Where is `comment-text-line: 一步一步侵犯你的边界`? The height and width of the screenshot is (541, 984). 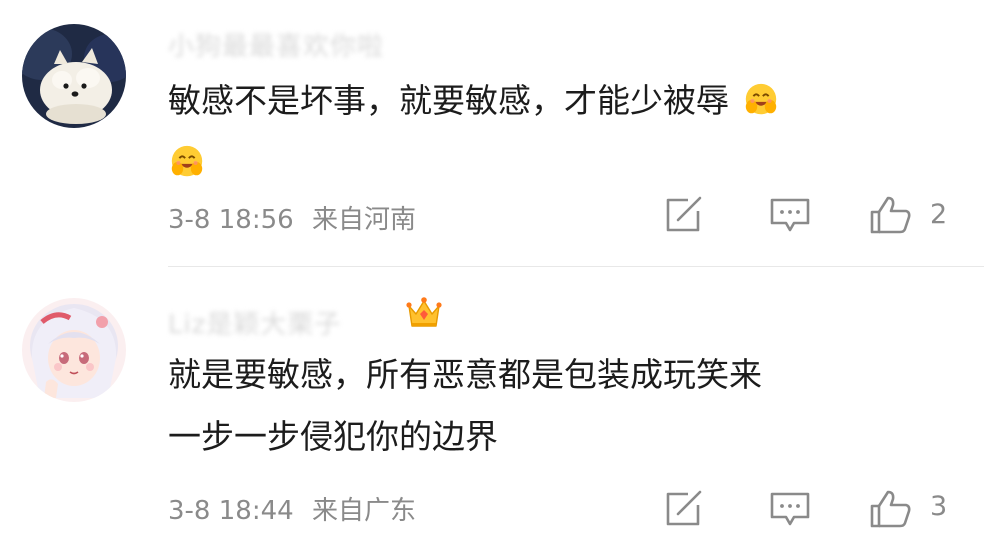
comment-text-line: 一步一步侵犯你的边界 is located at coordinates (333, 436).